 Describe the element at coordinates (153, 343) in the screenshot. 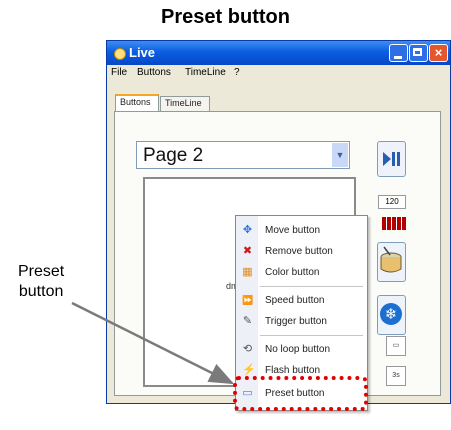

I see `callout-arrow` at that location.